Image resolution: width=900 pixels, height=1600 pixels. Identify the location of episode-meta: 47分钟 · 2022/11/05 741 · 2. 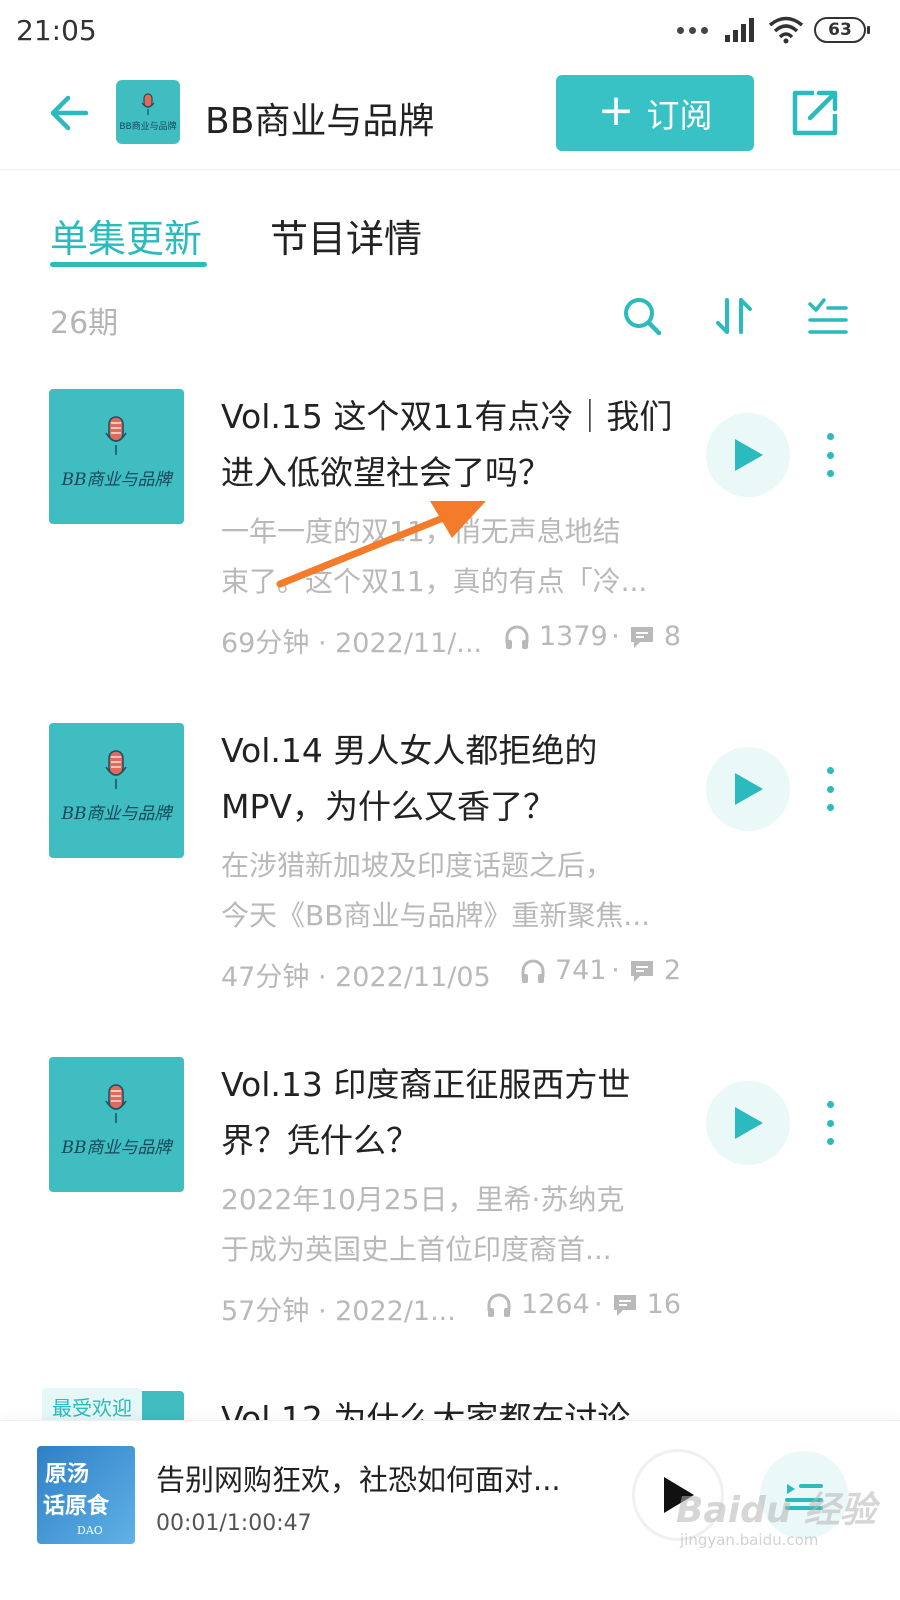
(451, 973).